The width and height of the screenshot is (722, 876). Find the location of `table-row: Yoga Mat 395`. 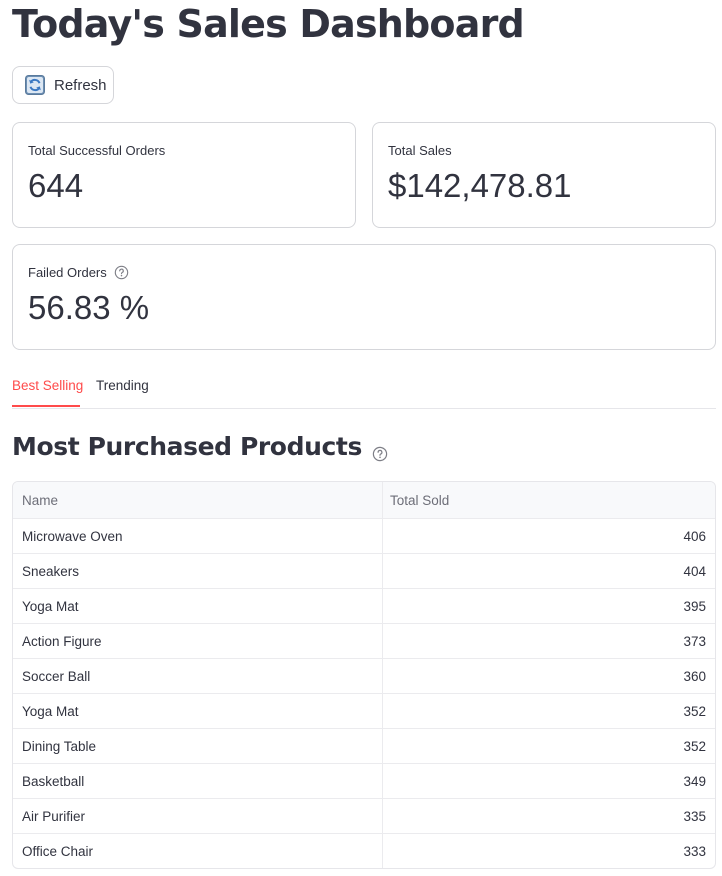

table-row: Yoga Mat 395 is located at coordinates (364, 605).